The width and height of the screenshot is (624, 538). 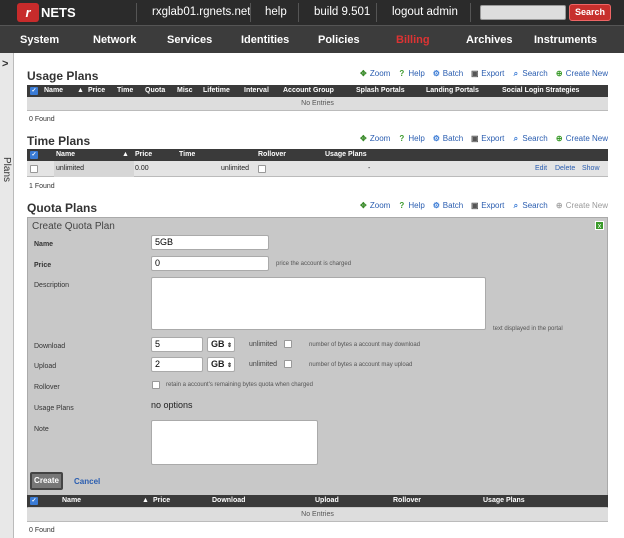 What do you see at coordinates (185, 90) in the screenshot?
I see `column-header: Misc` at bounding box center [185, 90].